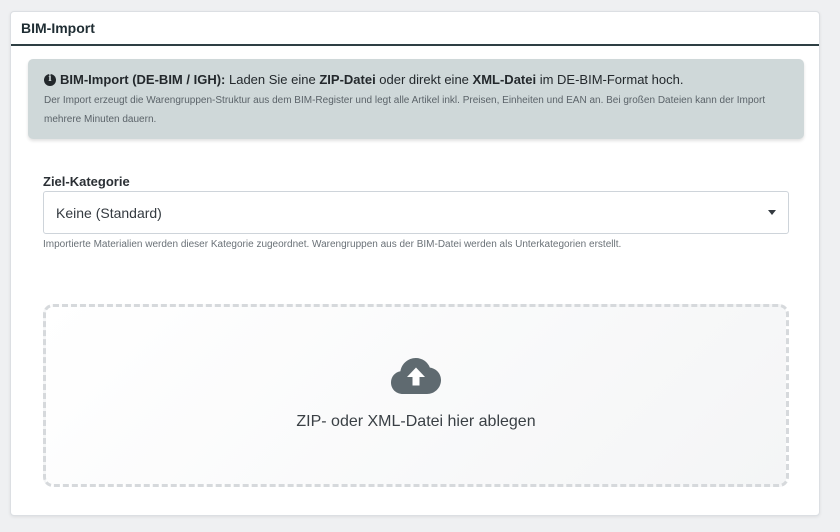 The width and height of the screenshot is (840, 532). I want to click on info-circle-icon: i, so click(50, 79).